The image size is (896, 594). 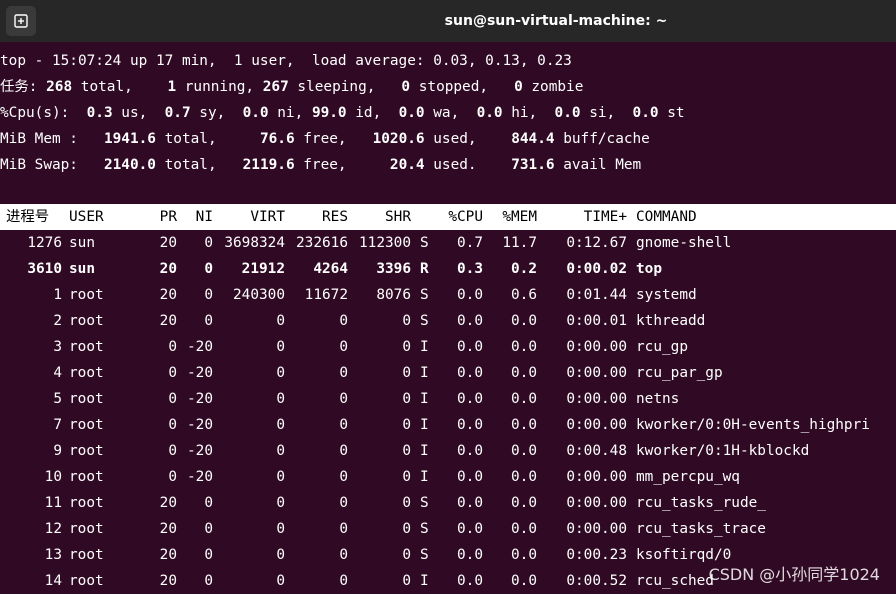 I want to click on cell-shr: 112300, so click(x=385, y=243).